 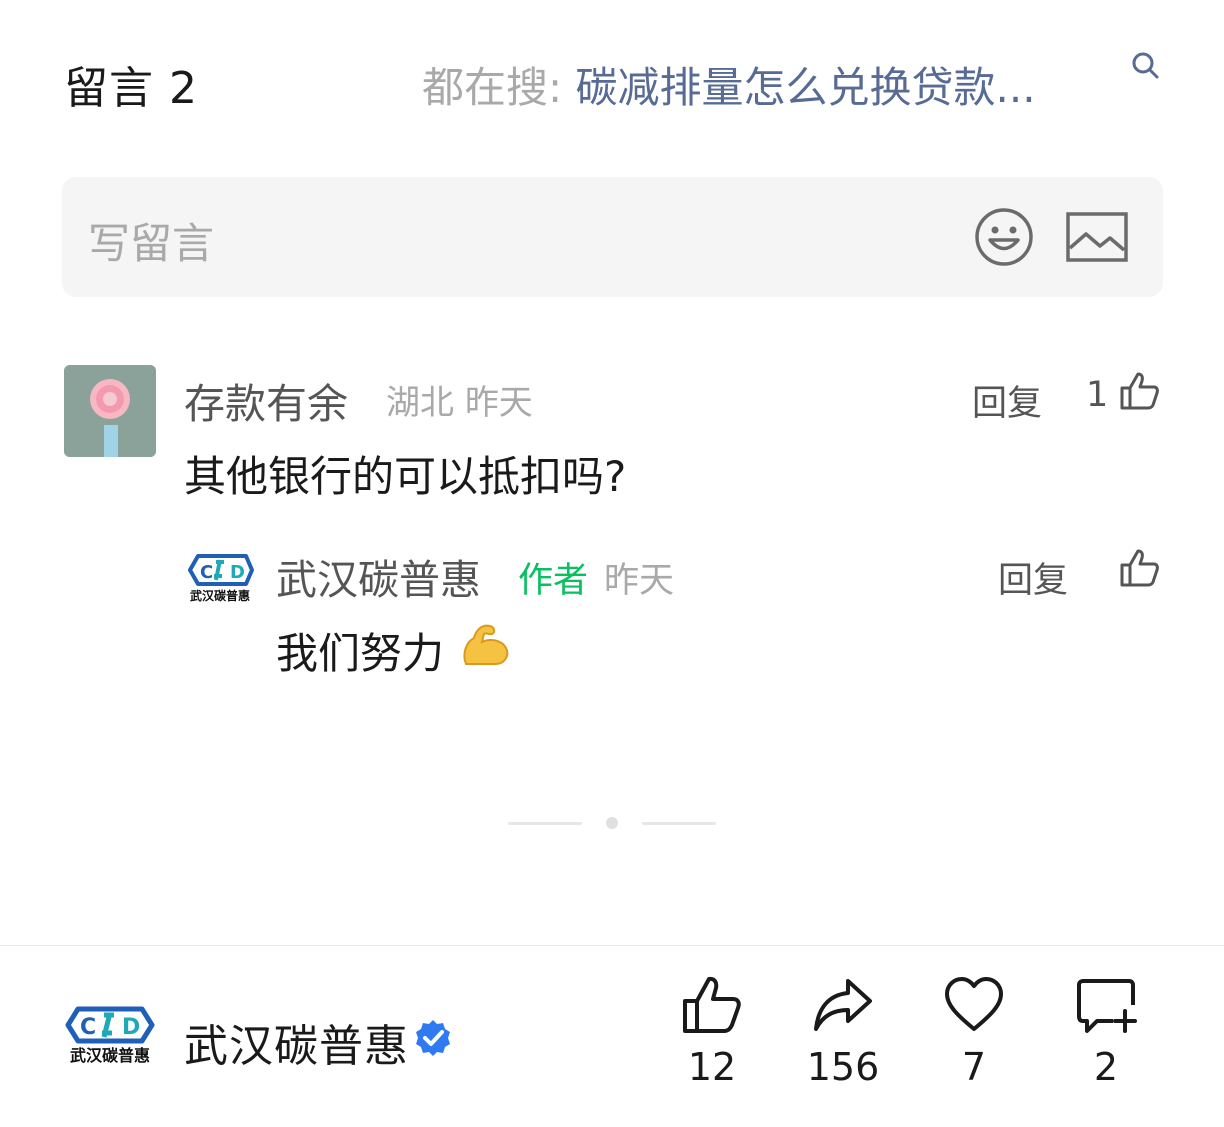 What do you see at coordinates (974, 1004) in the screenshot?
I see `heart-icon` at bounding box center [974, 1004].